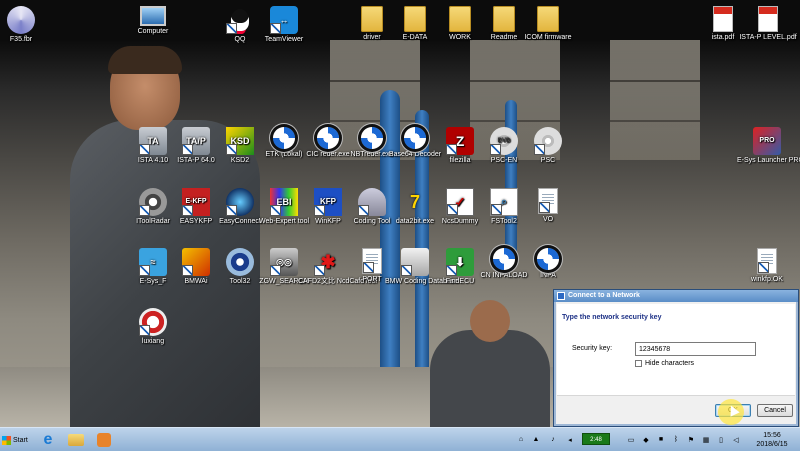  Describe the element at coordinates (706, 439) in the screenshot. I see `network-status-tray-icon: ▦` at that location.